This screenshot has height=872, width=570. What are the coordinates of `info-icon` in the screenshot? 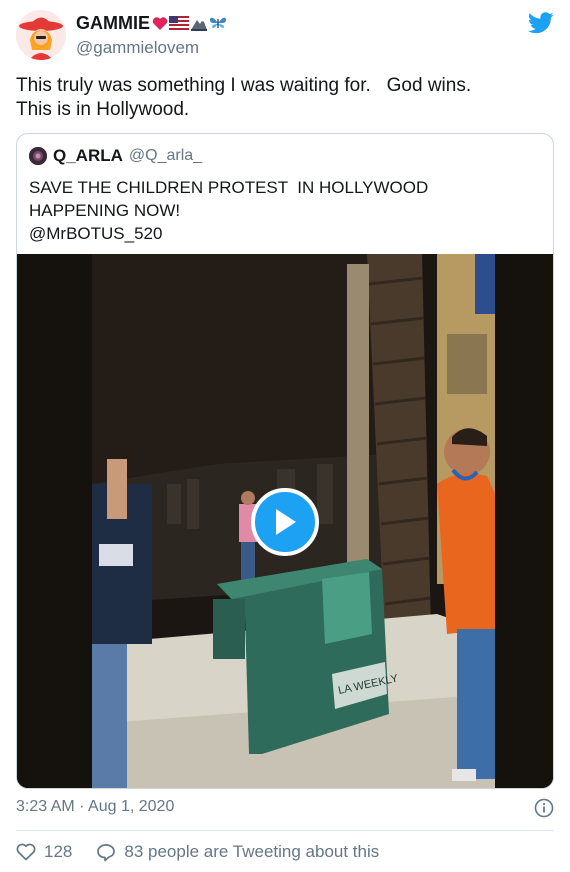 It's located at (544, 808).